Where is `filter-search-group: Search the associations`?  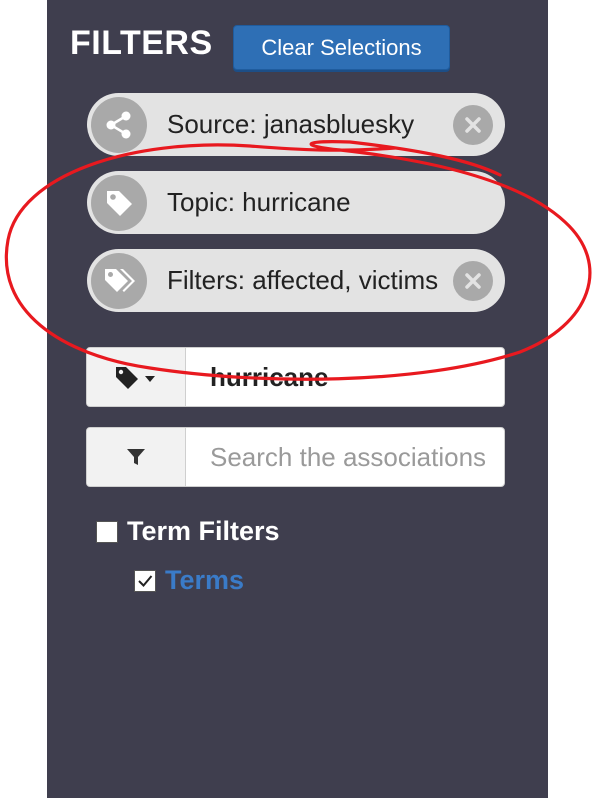
filter-search-group: Search the associations is located at coordinates (295, 457).